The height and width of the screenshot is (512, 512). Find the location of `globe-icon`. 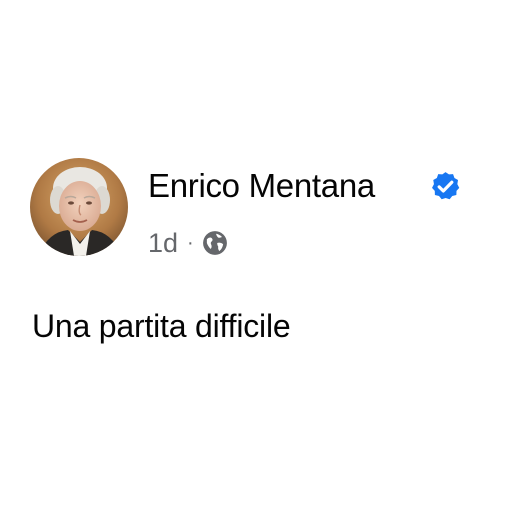

globe-icon is located at coordinates (215, 243).